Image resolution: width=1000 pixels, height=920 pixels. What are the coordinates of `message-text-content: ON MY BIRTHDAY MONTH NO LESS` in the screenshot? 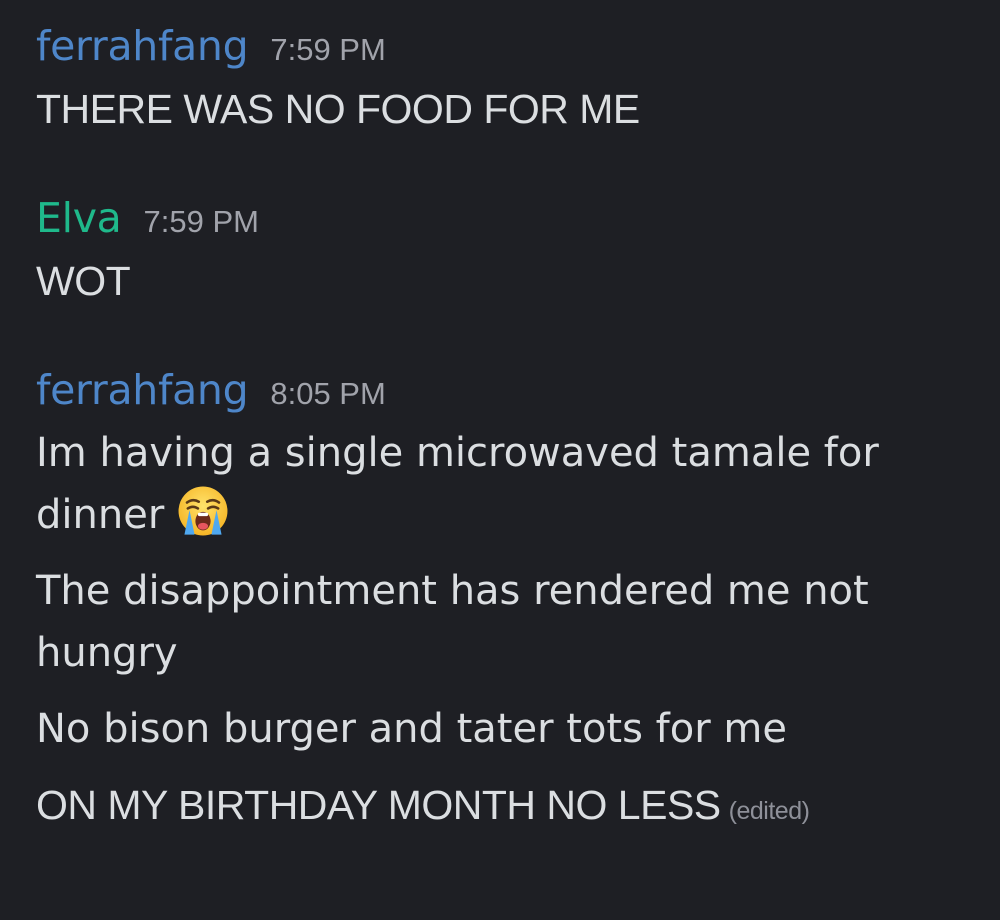 It's located at (378, 805).